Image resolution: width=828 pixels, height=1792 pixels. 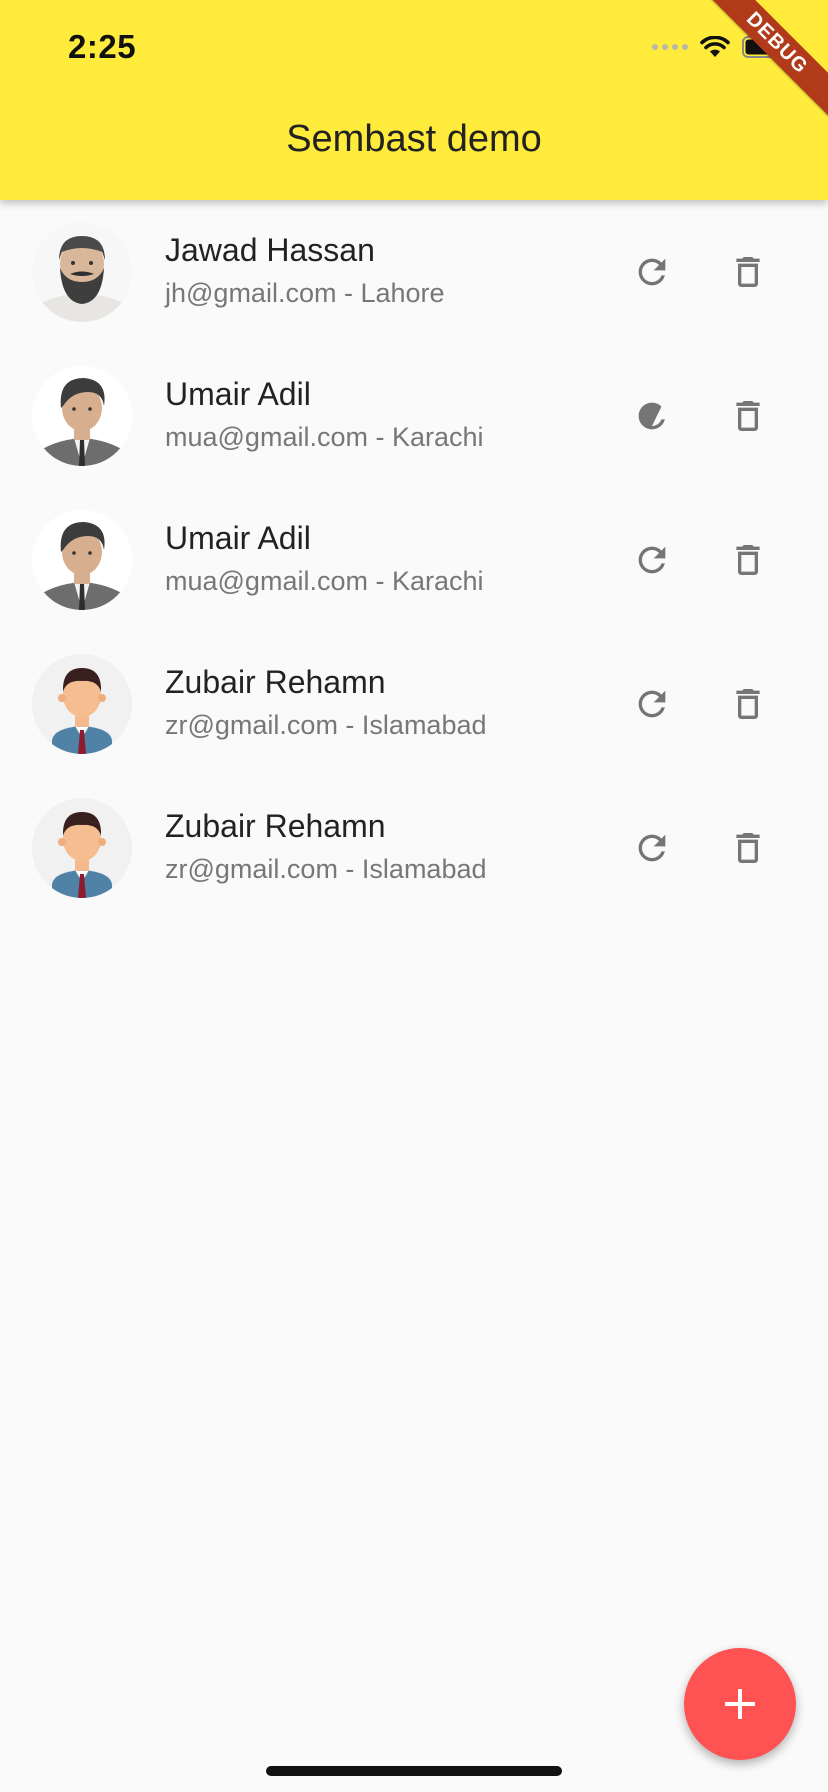 I want to click on record-name: Jawad Hassan, so click(x=270, y=250).